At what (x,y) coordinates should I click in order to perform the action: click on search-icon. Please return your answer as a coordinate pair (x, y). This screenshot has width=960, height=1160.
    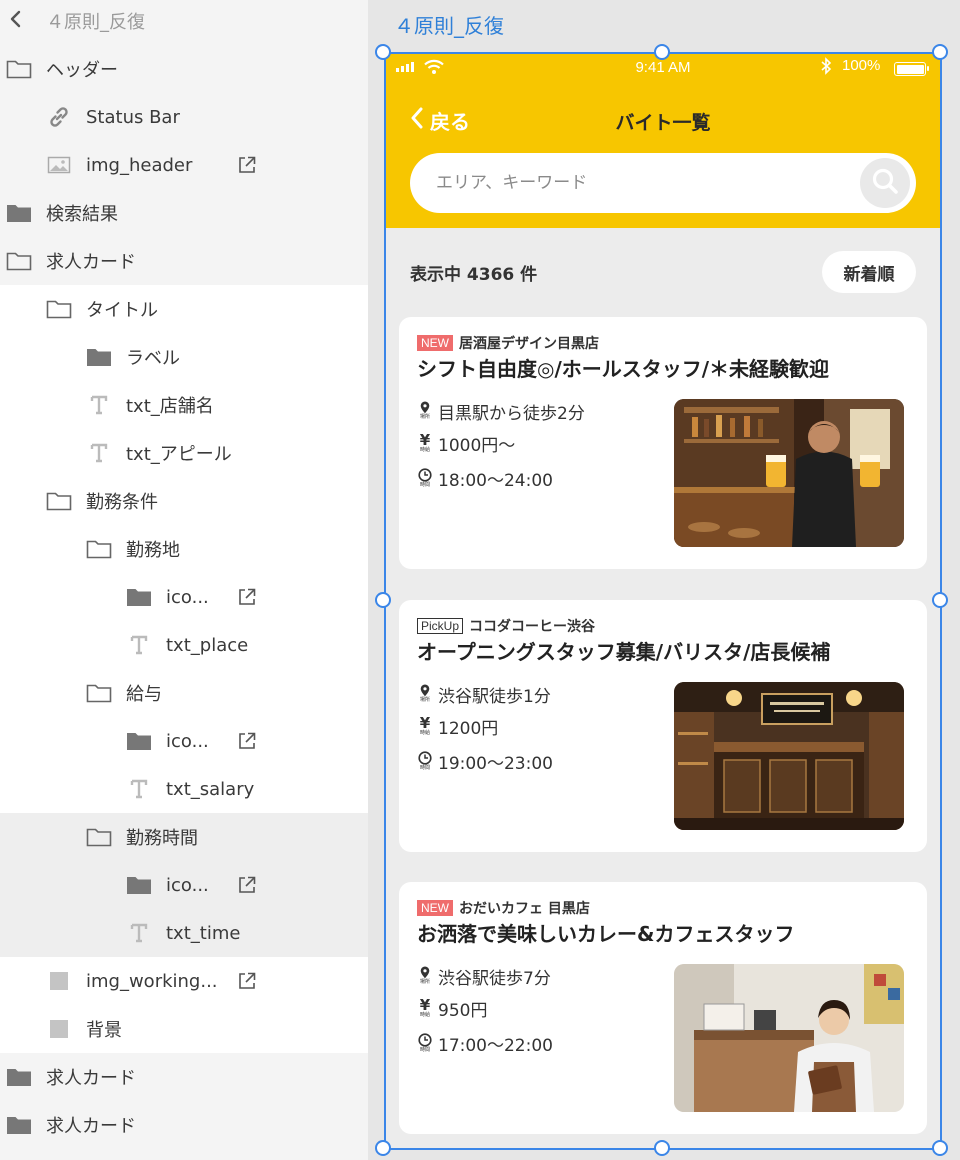
    Looking at the image, I should click on (885, 183).